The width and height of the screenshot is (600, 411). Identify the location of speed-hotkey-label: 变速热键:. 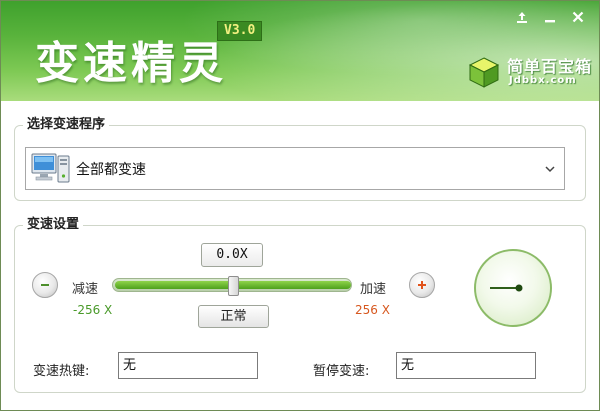
(61, 371).